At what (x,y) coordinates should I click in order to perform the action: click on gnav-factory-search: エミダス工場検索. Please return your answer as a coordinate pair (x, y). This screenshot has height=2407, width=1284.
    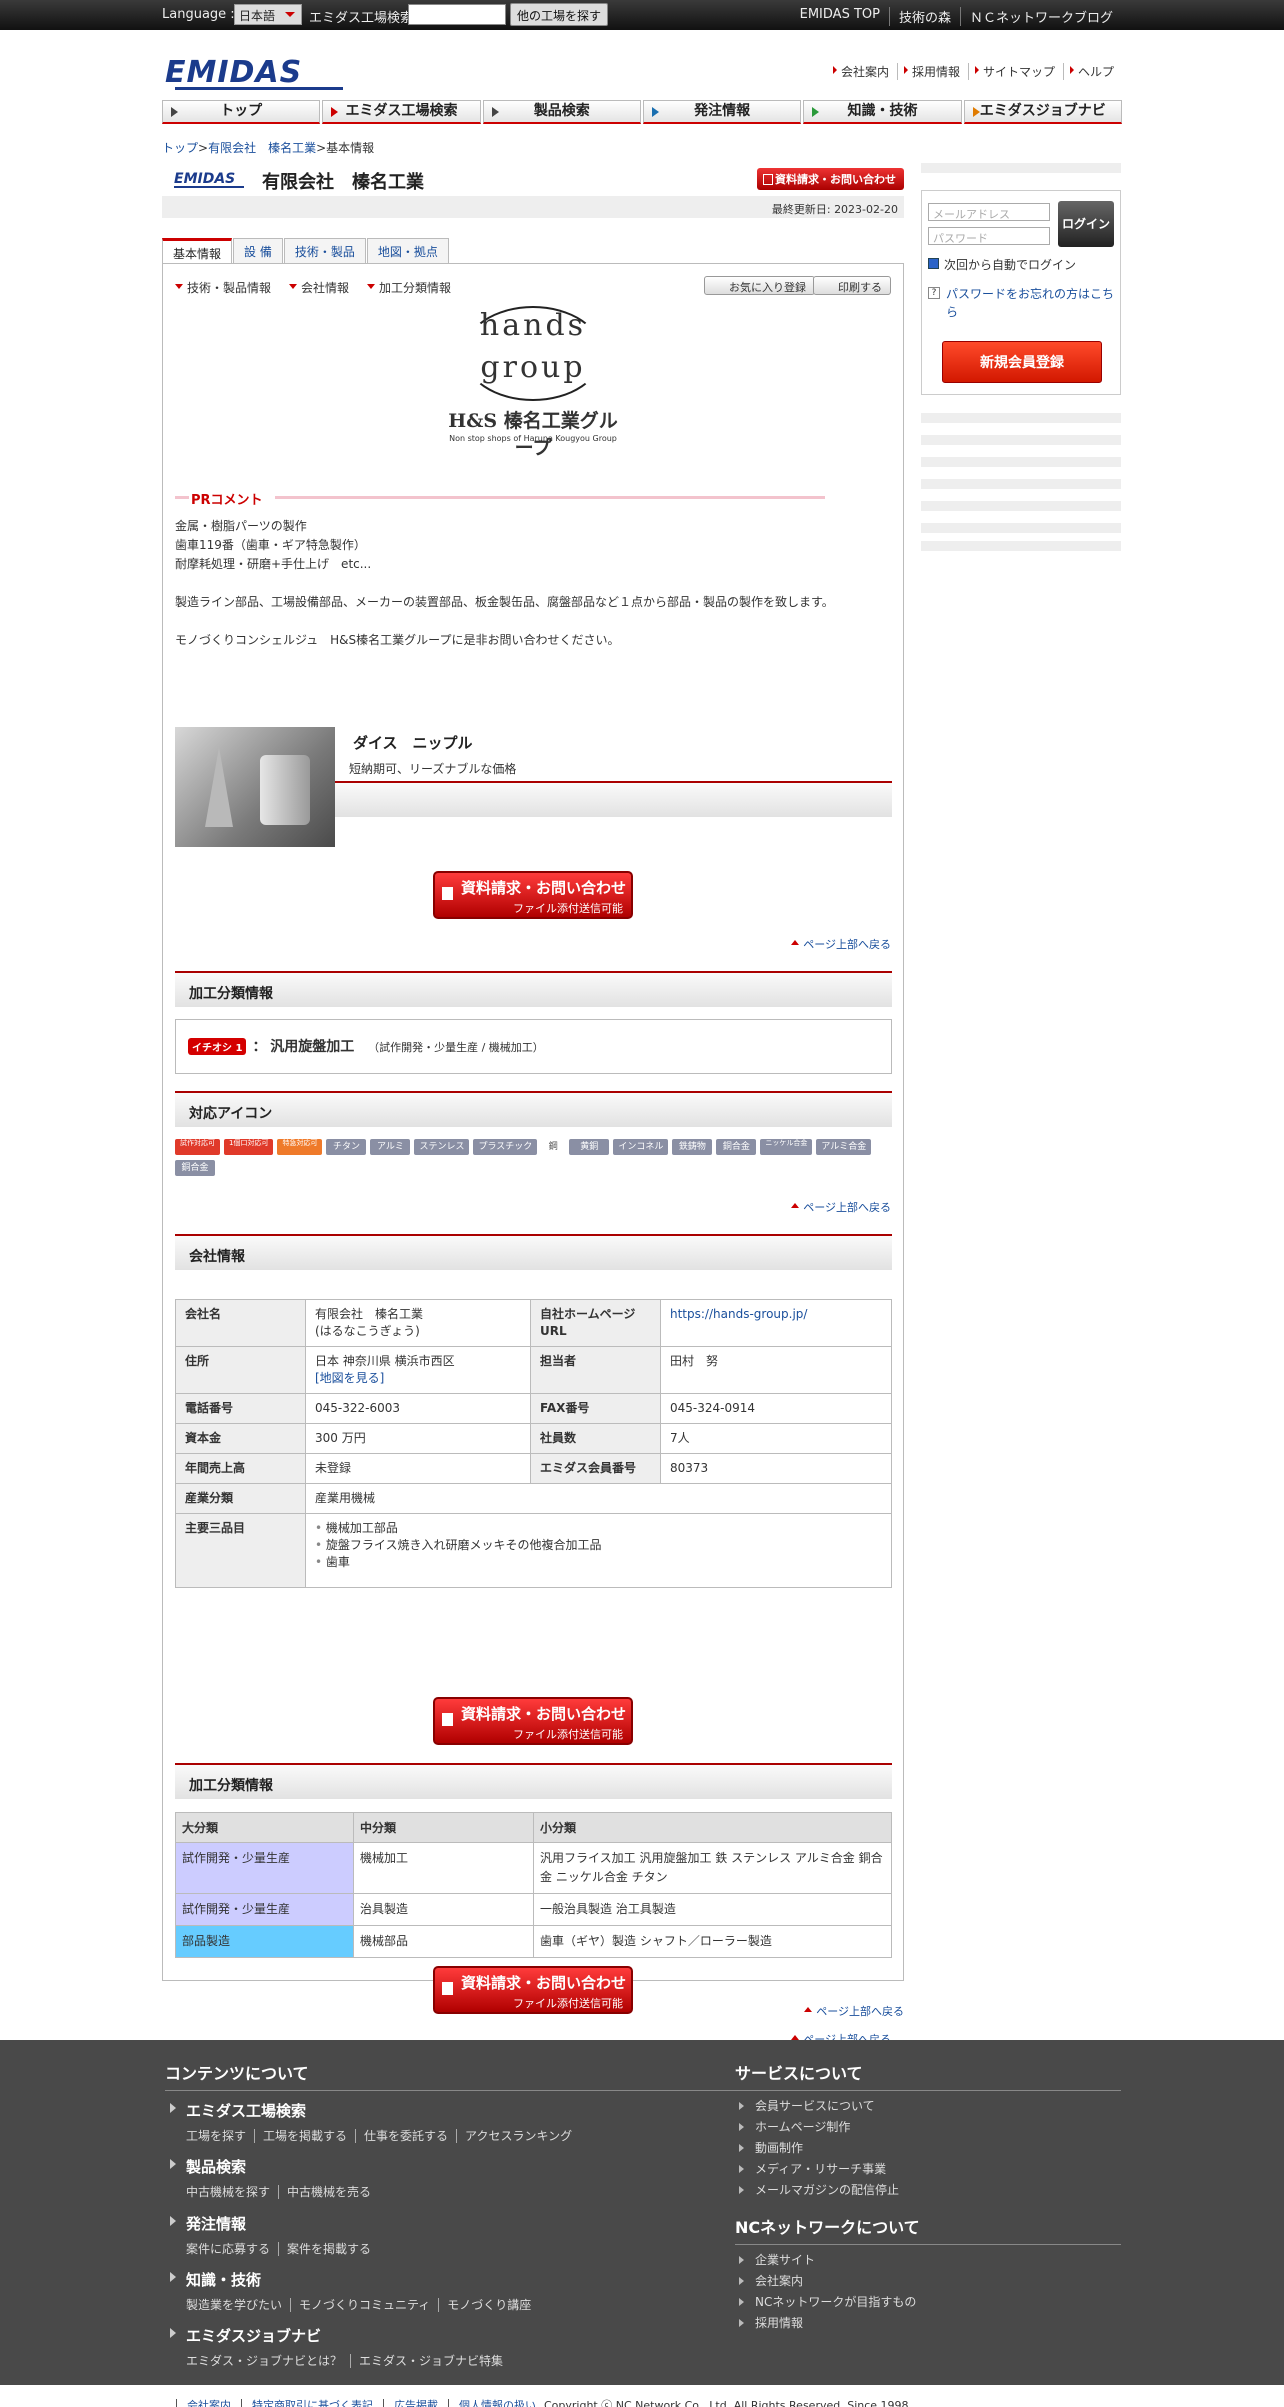
    Looking at the image, I should click on (401, 112).